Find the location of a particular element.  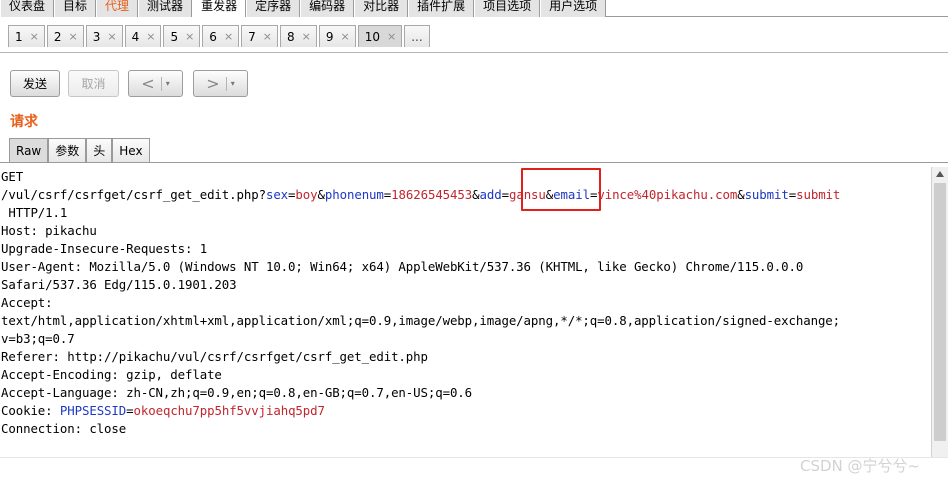

repeater-tab-7: 7 × is located at coordinates (260, 36).